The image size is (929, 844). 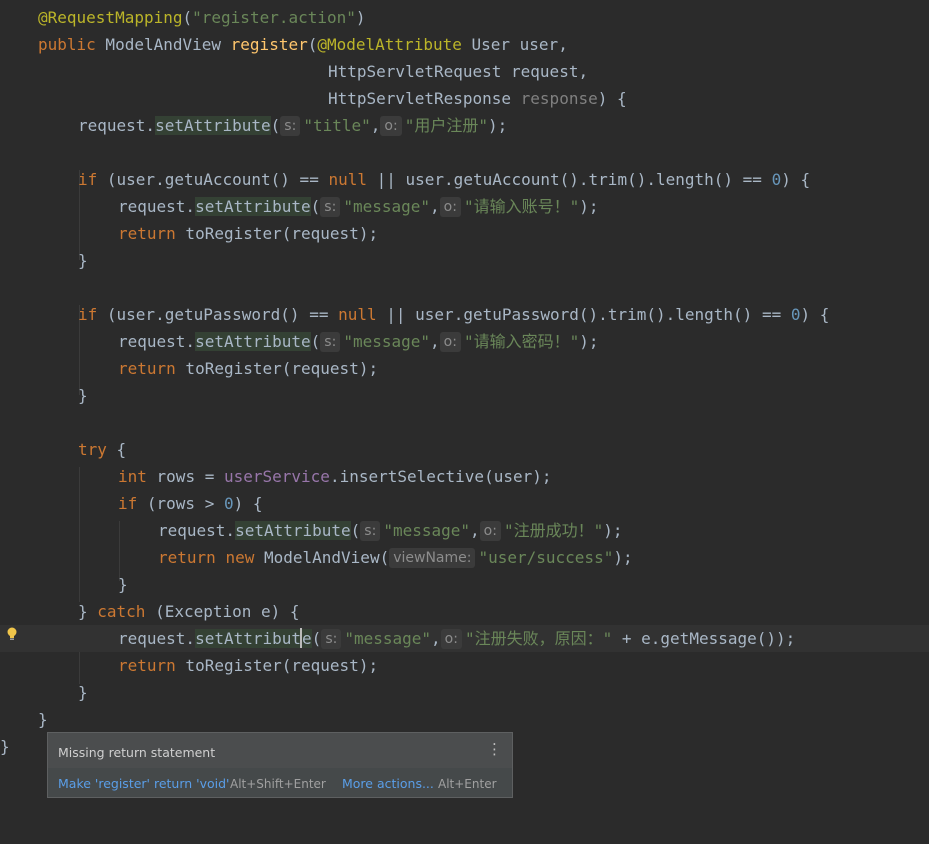 I want to click on shortcut-hint: Alt+Enter, so click(x=467, y=784).